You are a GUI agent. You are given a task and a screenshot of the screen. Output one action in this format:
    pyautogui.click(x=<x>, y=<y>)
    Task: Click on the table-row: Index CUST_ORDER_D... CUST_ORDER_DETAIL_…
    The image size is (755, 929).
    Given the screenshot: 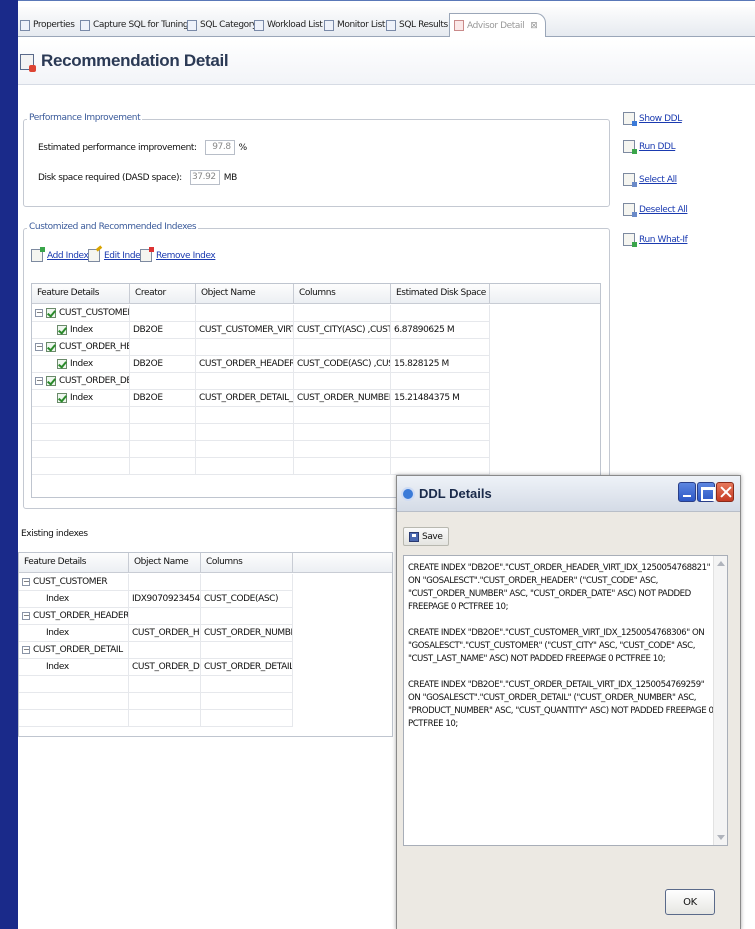 What is the action you would take?
    pyautogui.click(x=156, y=667)
    